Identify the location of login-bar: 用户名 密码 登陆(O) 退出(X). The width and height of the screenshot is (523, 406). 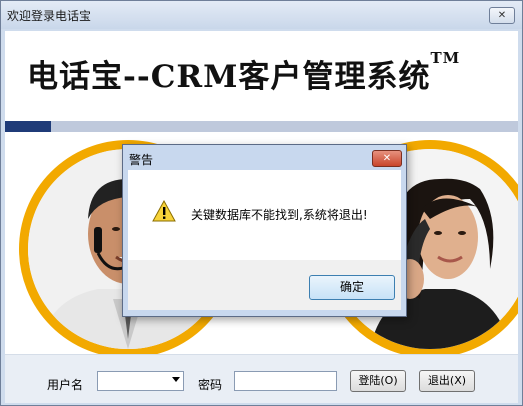
(261, 378).